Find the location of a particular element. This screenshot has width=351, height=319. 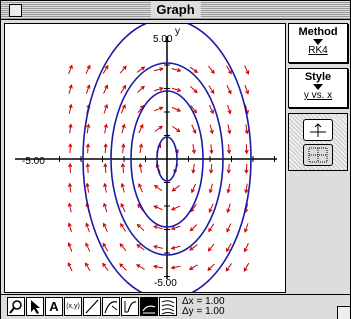

grid-view-button is located at coordinates (318, 155).